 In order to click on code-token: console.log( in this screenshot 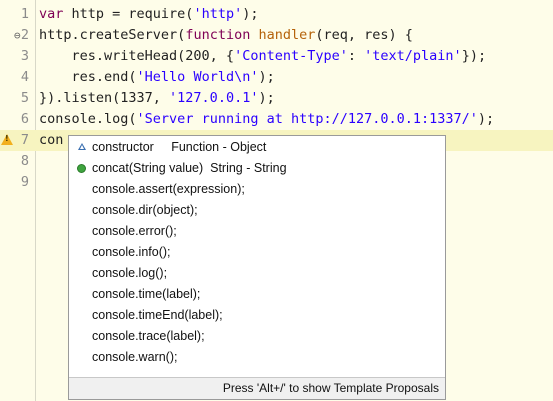, I will do `click(88, 119)`.